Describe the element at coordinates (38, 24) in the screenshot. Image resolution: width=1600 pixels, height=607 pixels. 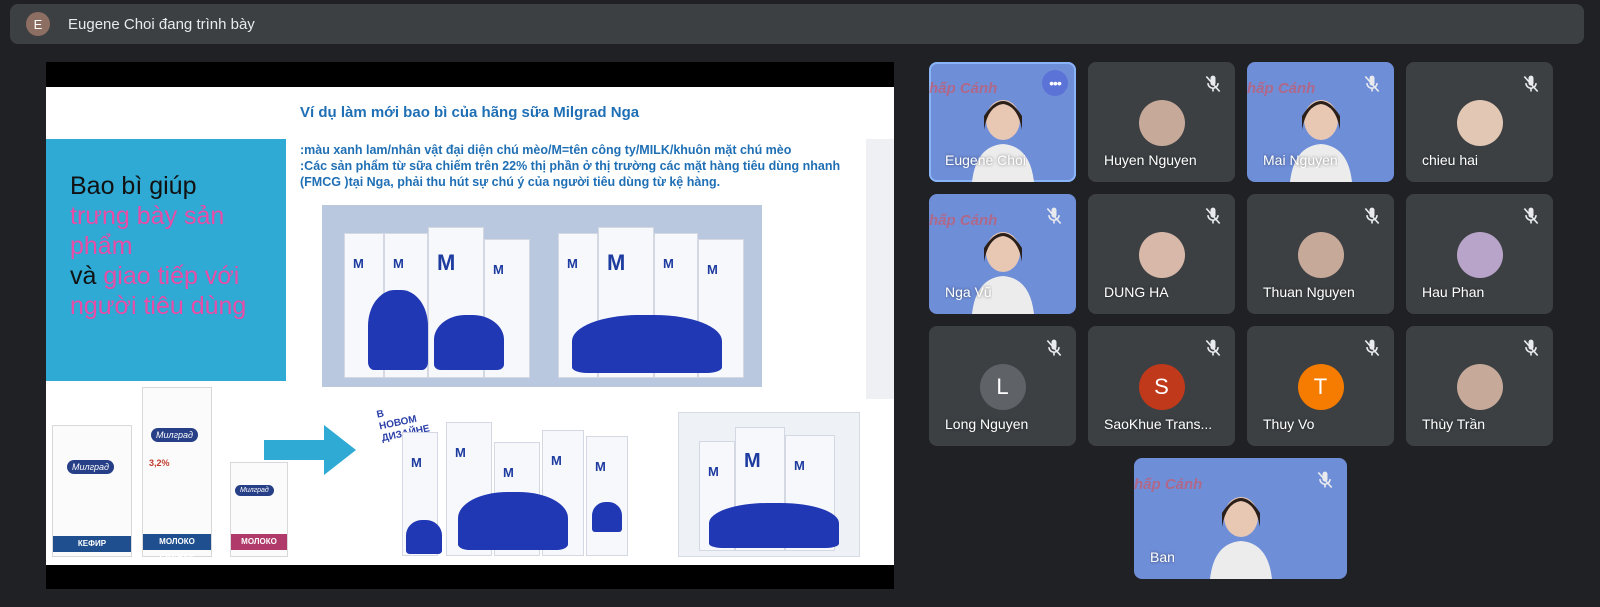
I see `presenter-avatar: E` at that location.